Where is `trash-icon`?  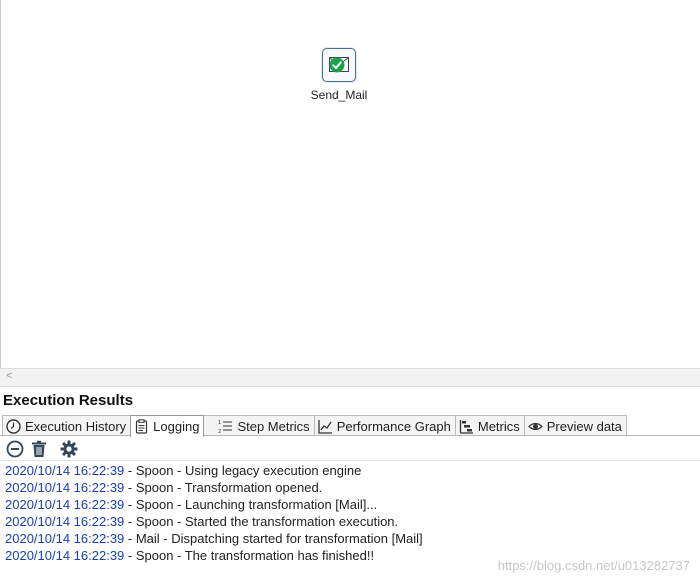 trash-icon is located at coordinates (39, 449).